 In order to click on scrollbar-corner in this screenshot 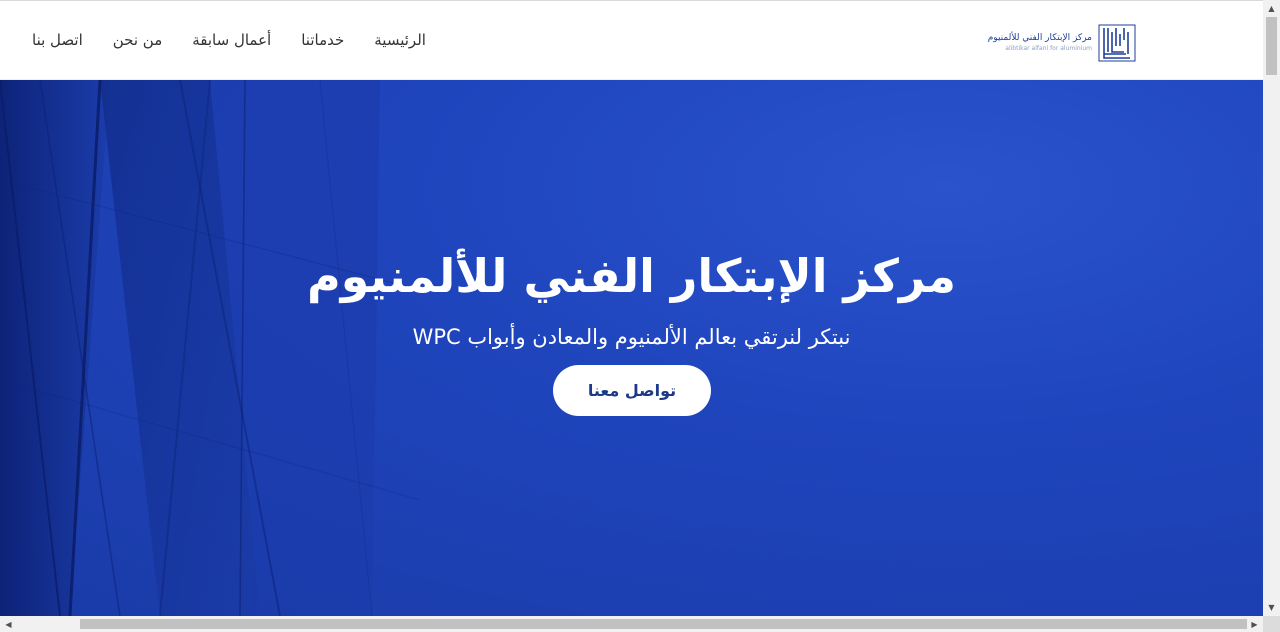, I will do `click(1271, 624)`.